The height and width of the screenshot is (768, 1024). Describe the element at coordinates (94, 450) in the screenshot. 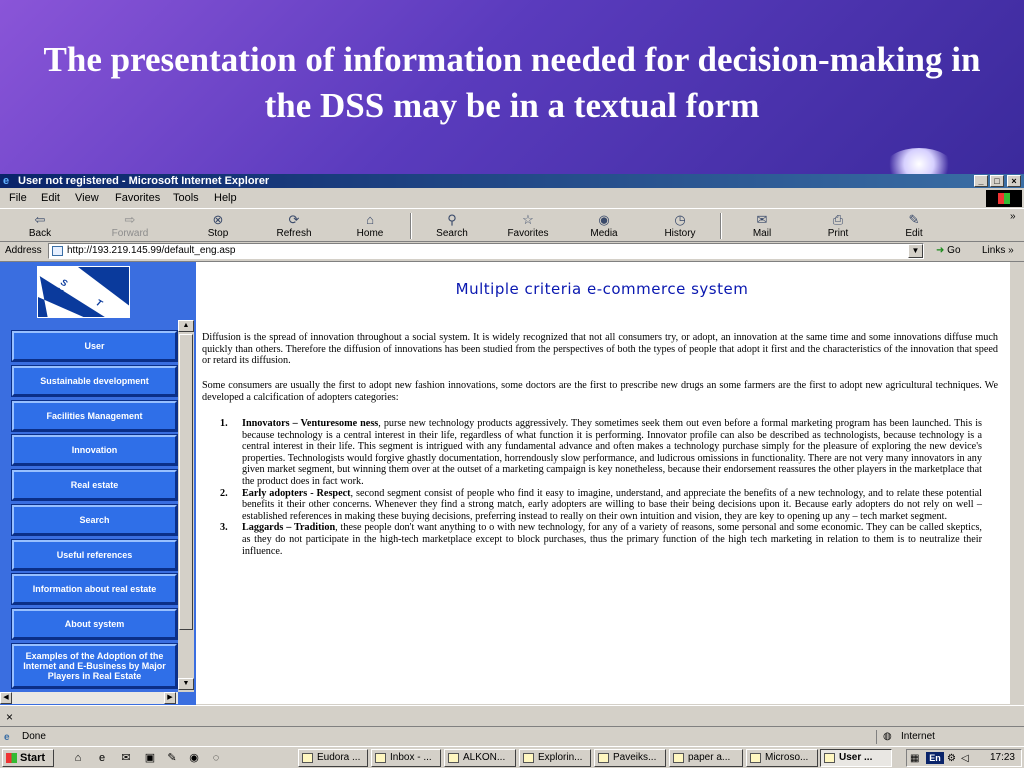

I see `nav-innovation: Innovation` at that location.